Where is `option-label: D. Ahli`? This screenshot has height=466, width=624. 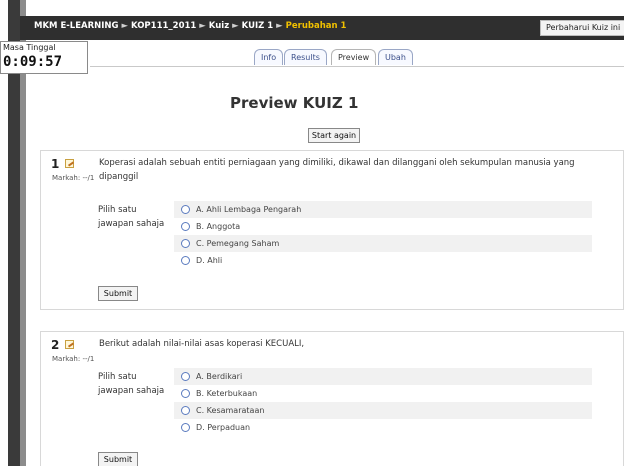
option-label: D. Ahli is located at coordinates (209, 260).